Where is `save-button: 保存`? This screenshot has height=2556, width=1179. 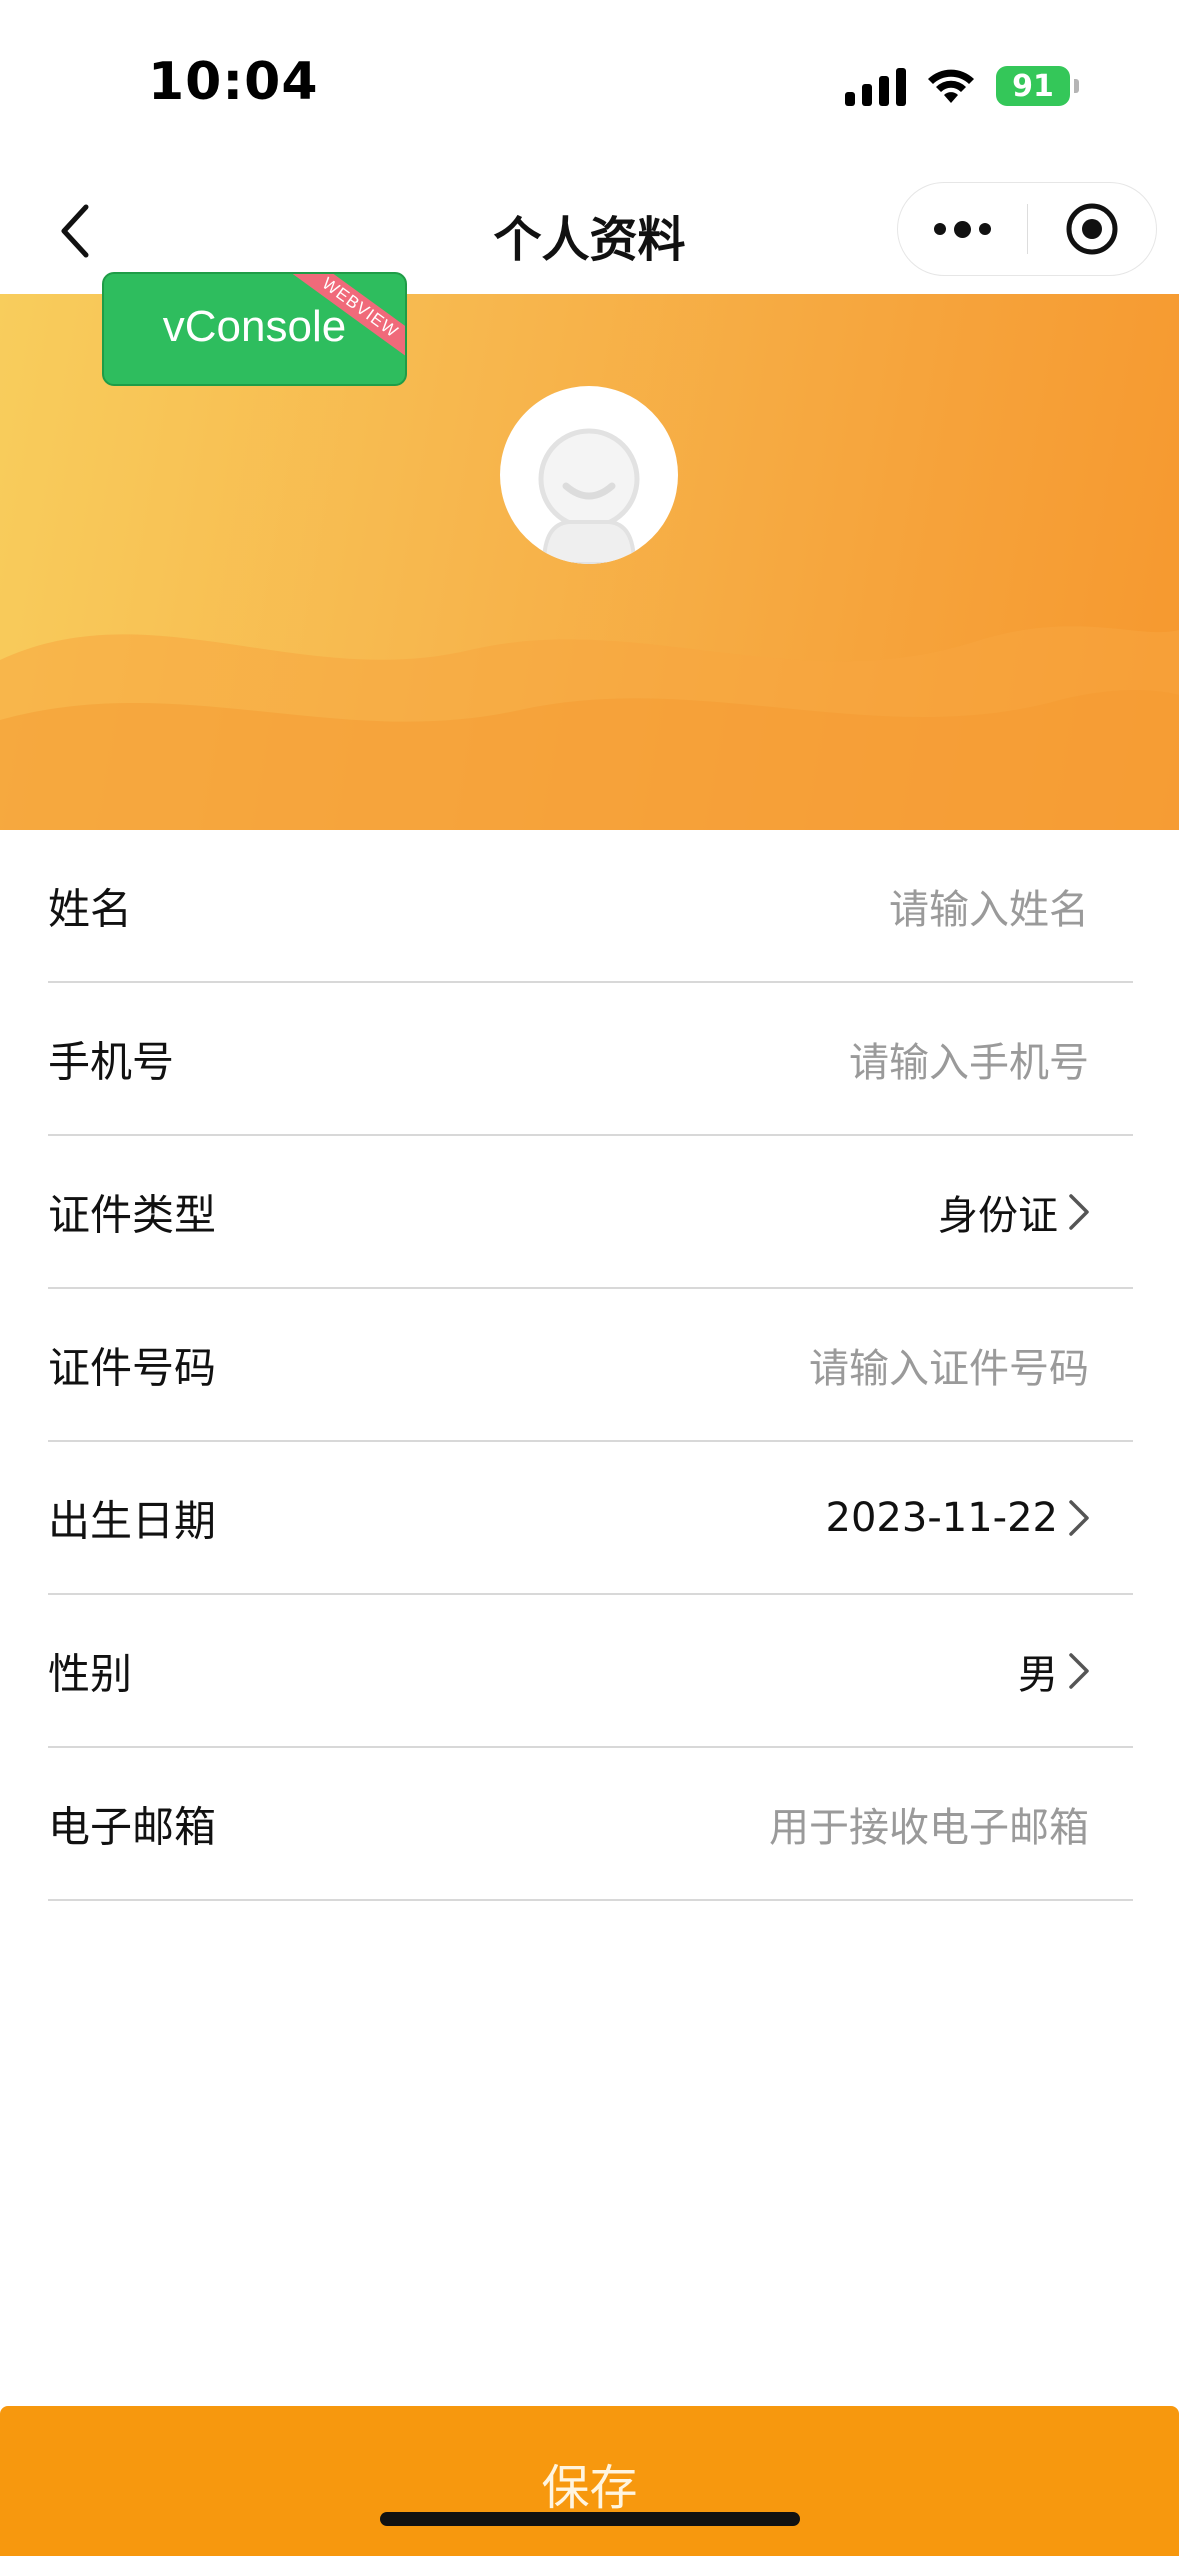
save-button: 保存 is located at coordinates (589, 2481).